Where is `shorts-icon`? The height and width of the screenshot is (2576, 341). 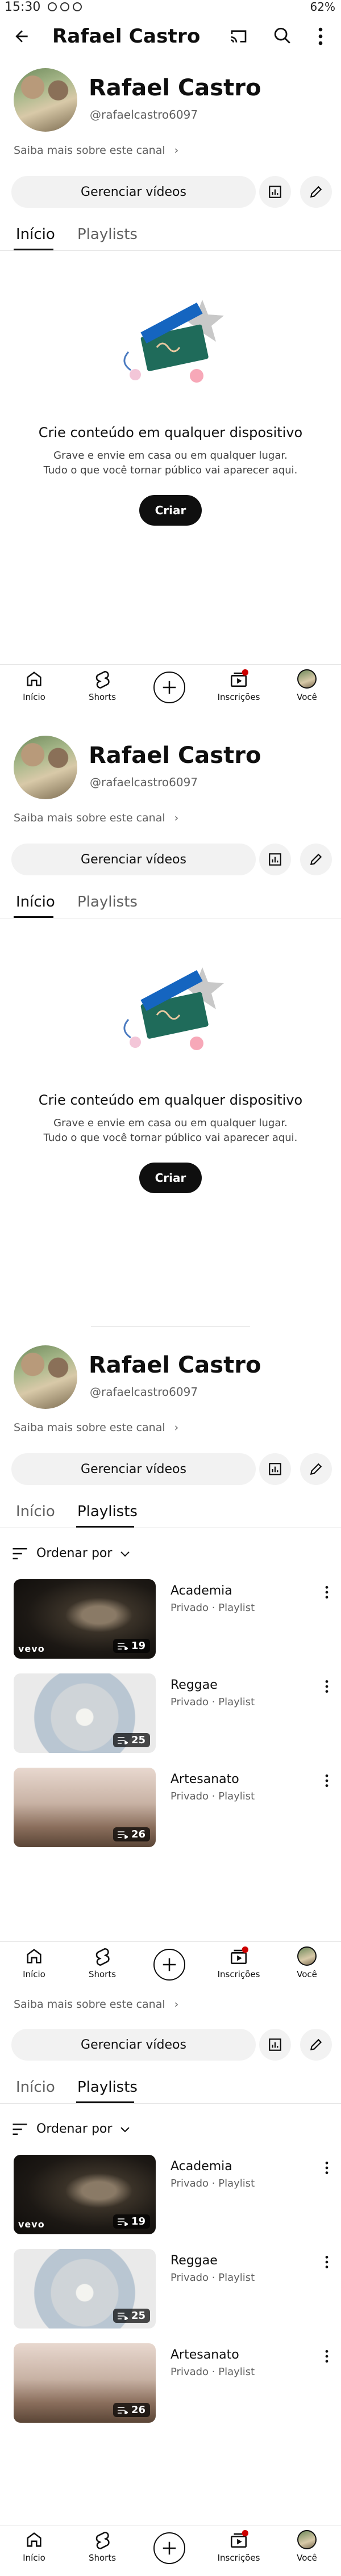 shorts-icon is located at coordinates (102, 680).